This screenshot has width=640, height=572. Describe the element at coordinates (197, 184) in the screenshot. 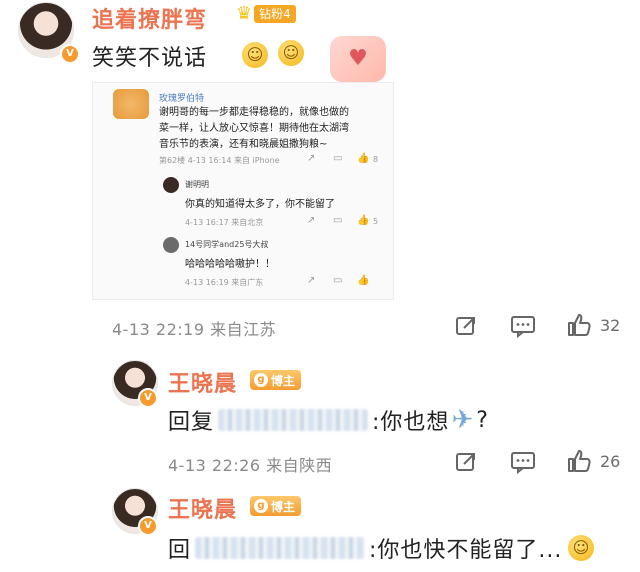

I see `embedded-reply1-author: 谢明明` at that location.